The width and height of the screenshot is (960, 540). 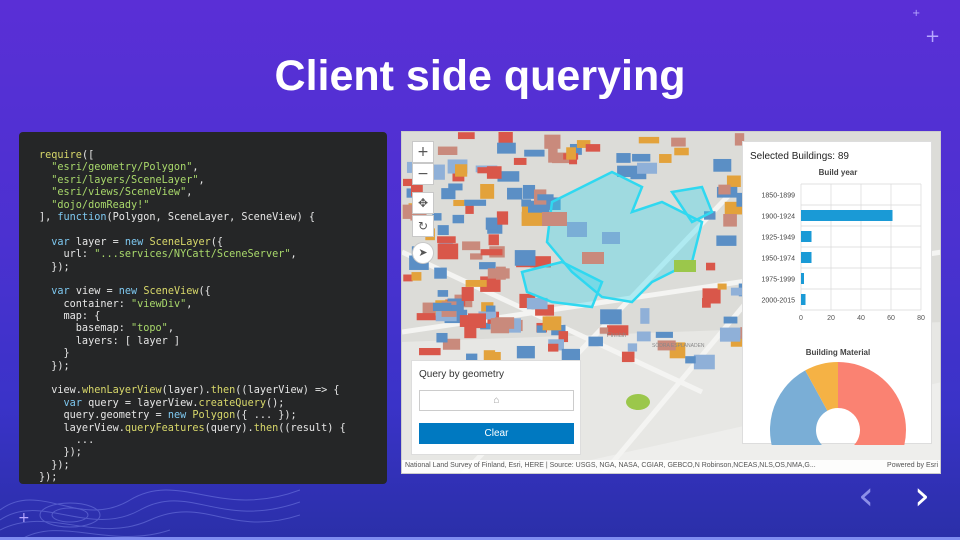 What do you see at coordinates (116, 168) in the screenshot?
I see `code-token: "esri/geometry/Polygon"` at bounding box center [116, 168].